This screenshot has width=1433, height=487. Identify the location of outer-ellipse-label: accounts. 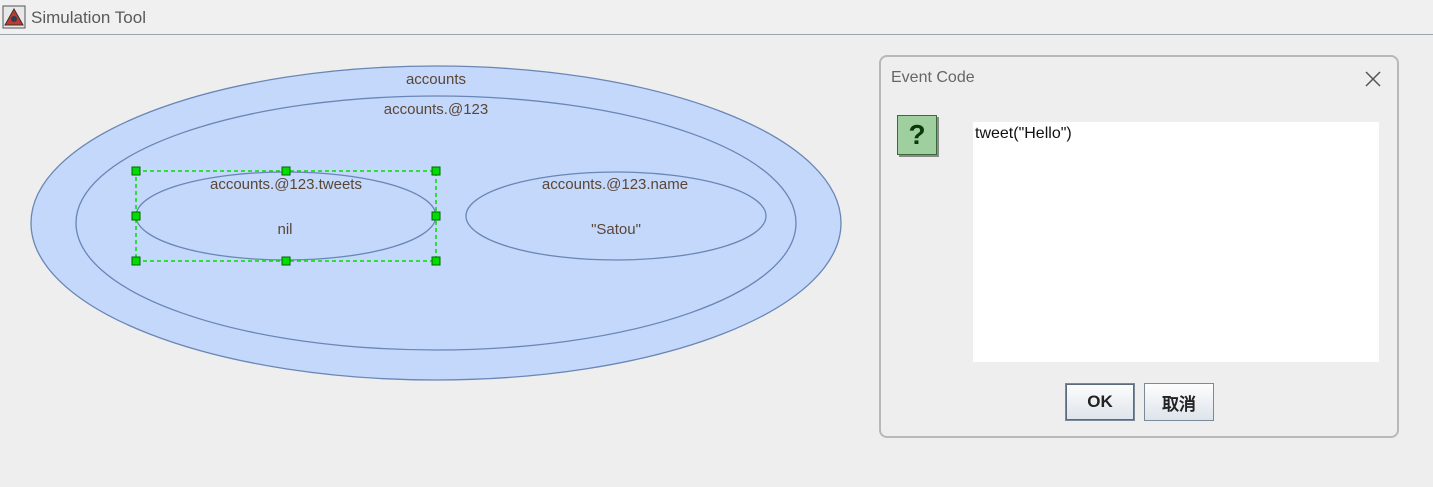
(436, 79).